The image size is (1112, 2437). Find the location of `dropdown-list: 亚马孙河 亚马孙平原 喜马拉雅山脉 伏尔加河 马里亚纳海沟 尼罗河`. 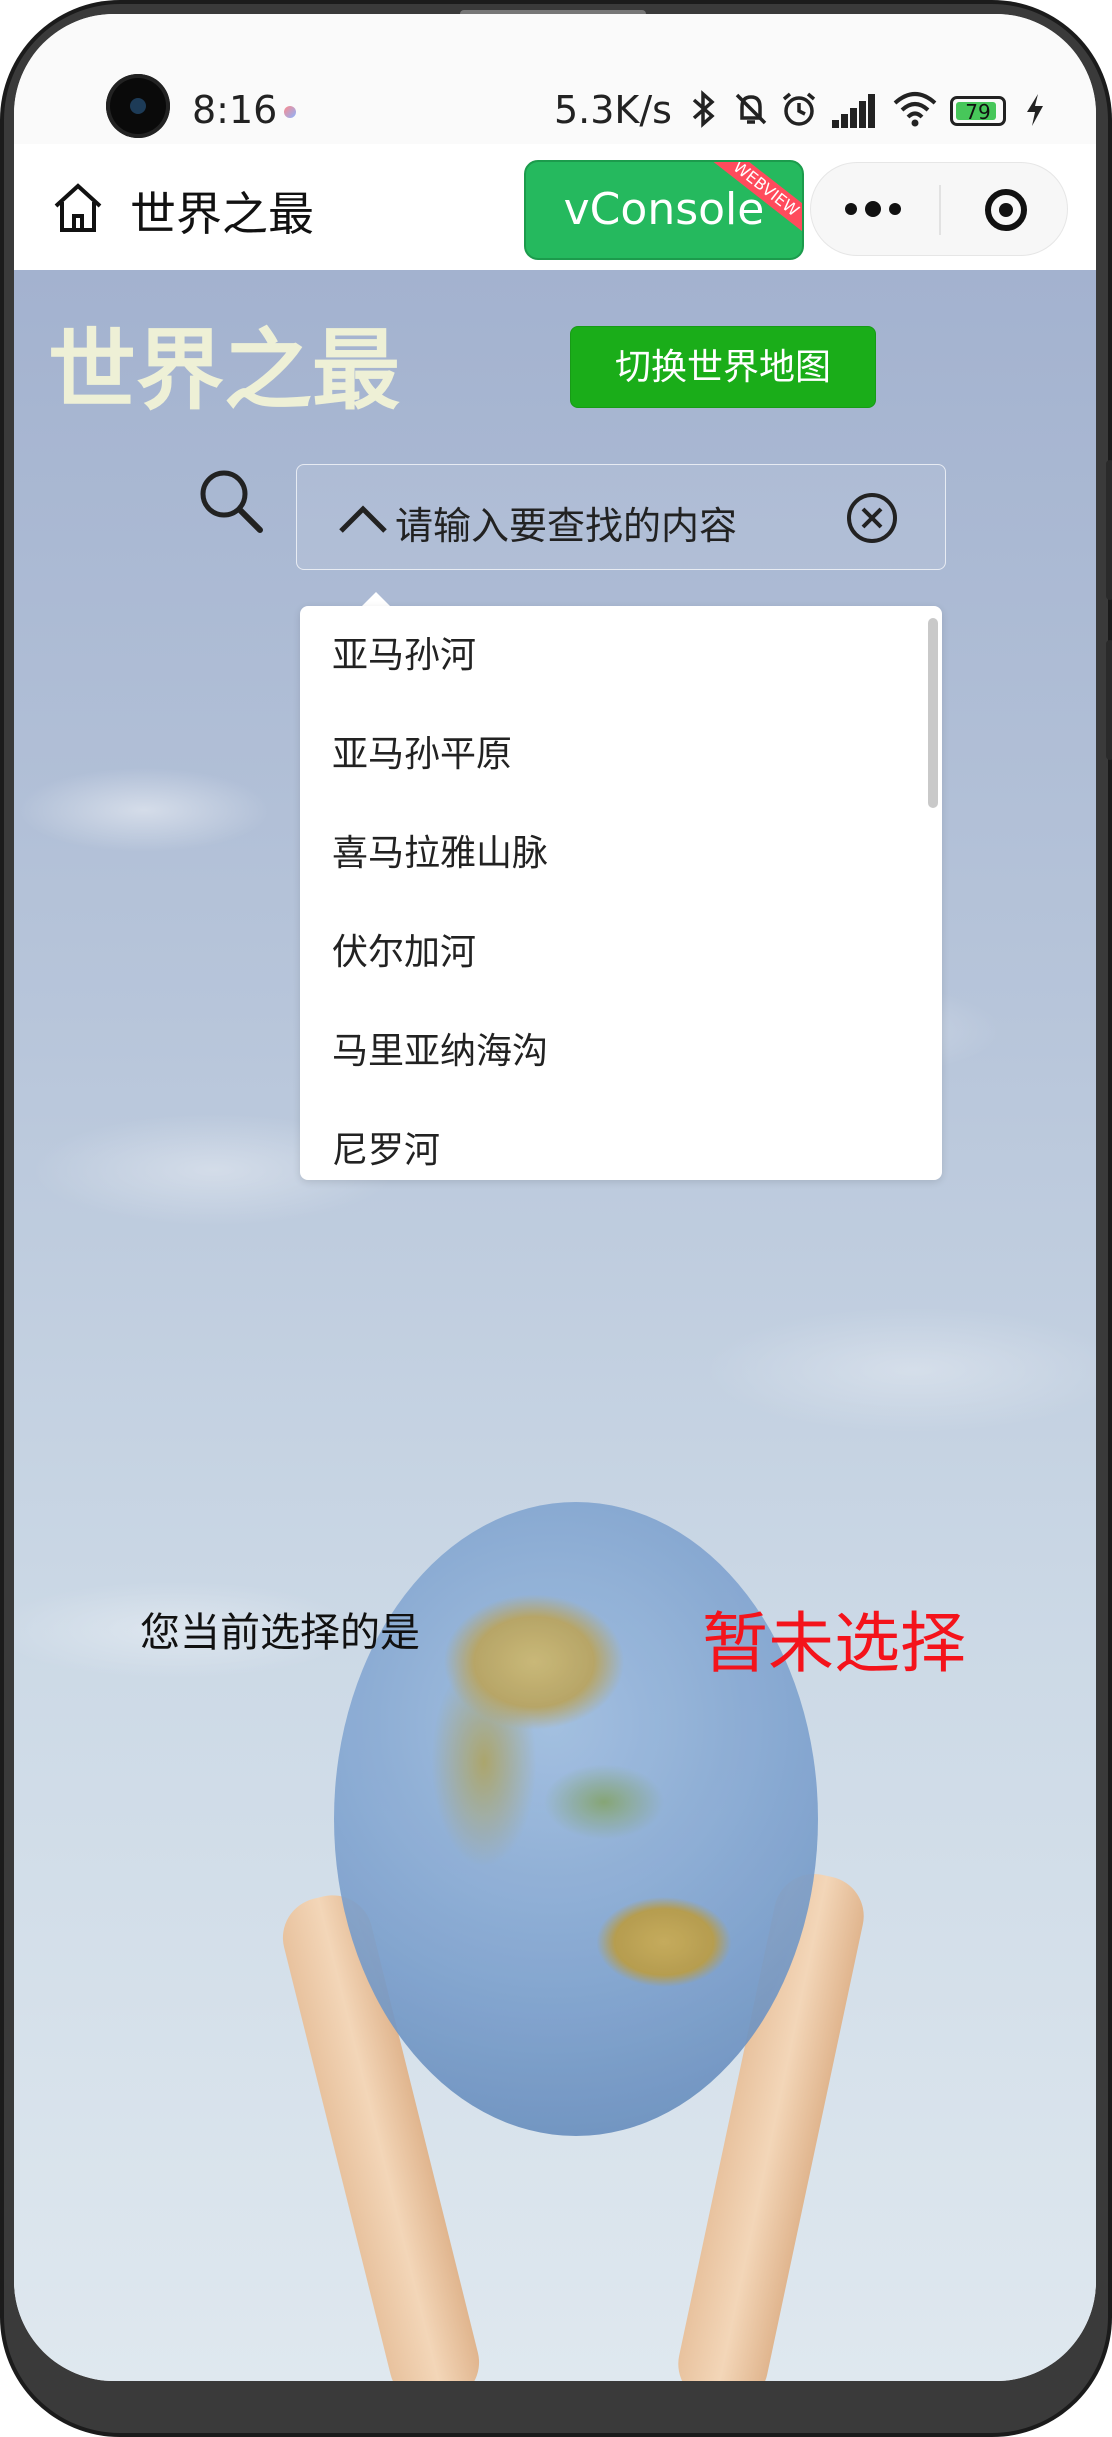

dropdown-list: 亚马孙河 亚马孙平原 喜马拉雅山脉 伏尔加河 马里亚纳海沟 尼罗河 is located at coordinates (621, 893).